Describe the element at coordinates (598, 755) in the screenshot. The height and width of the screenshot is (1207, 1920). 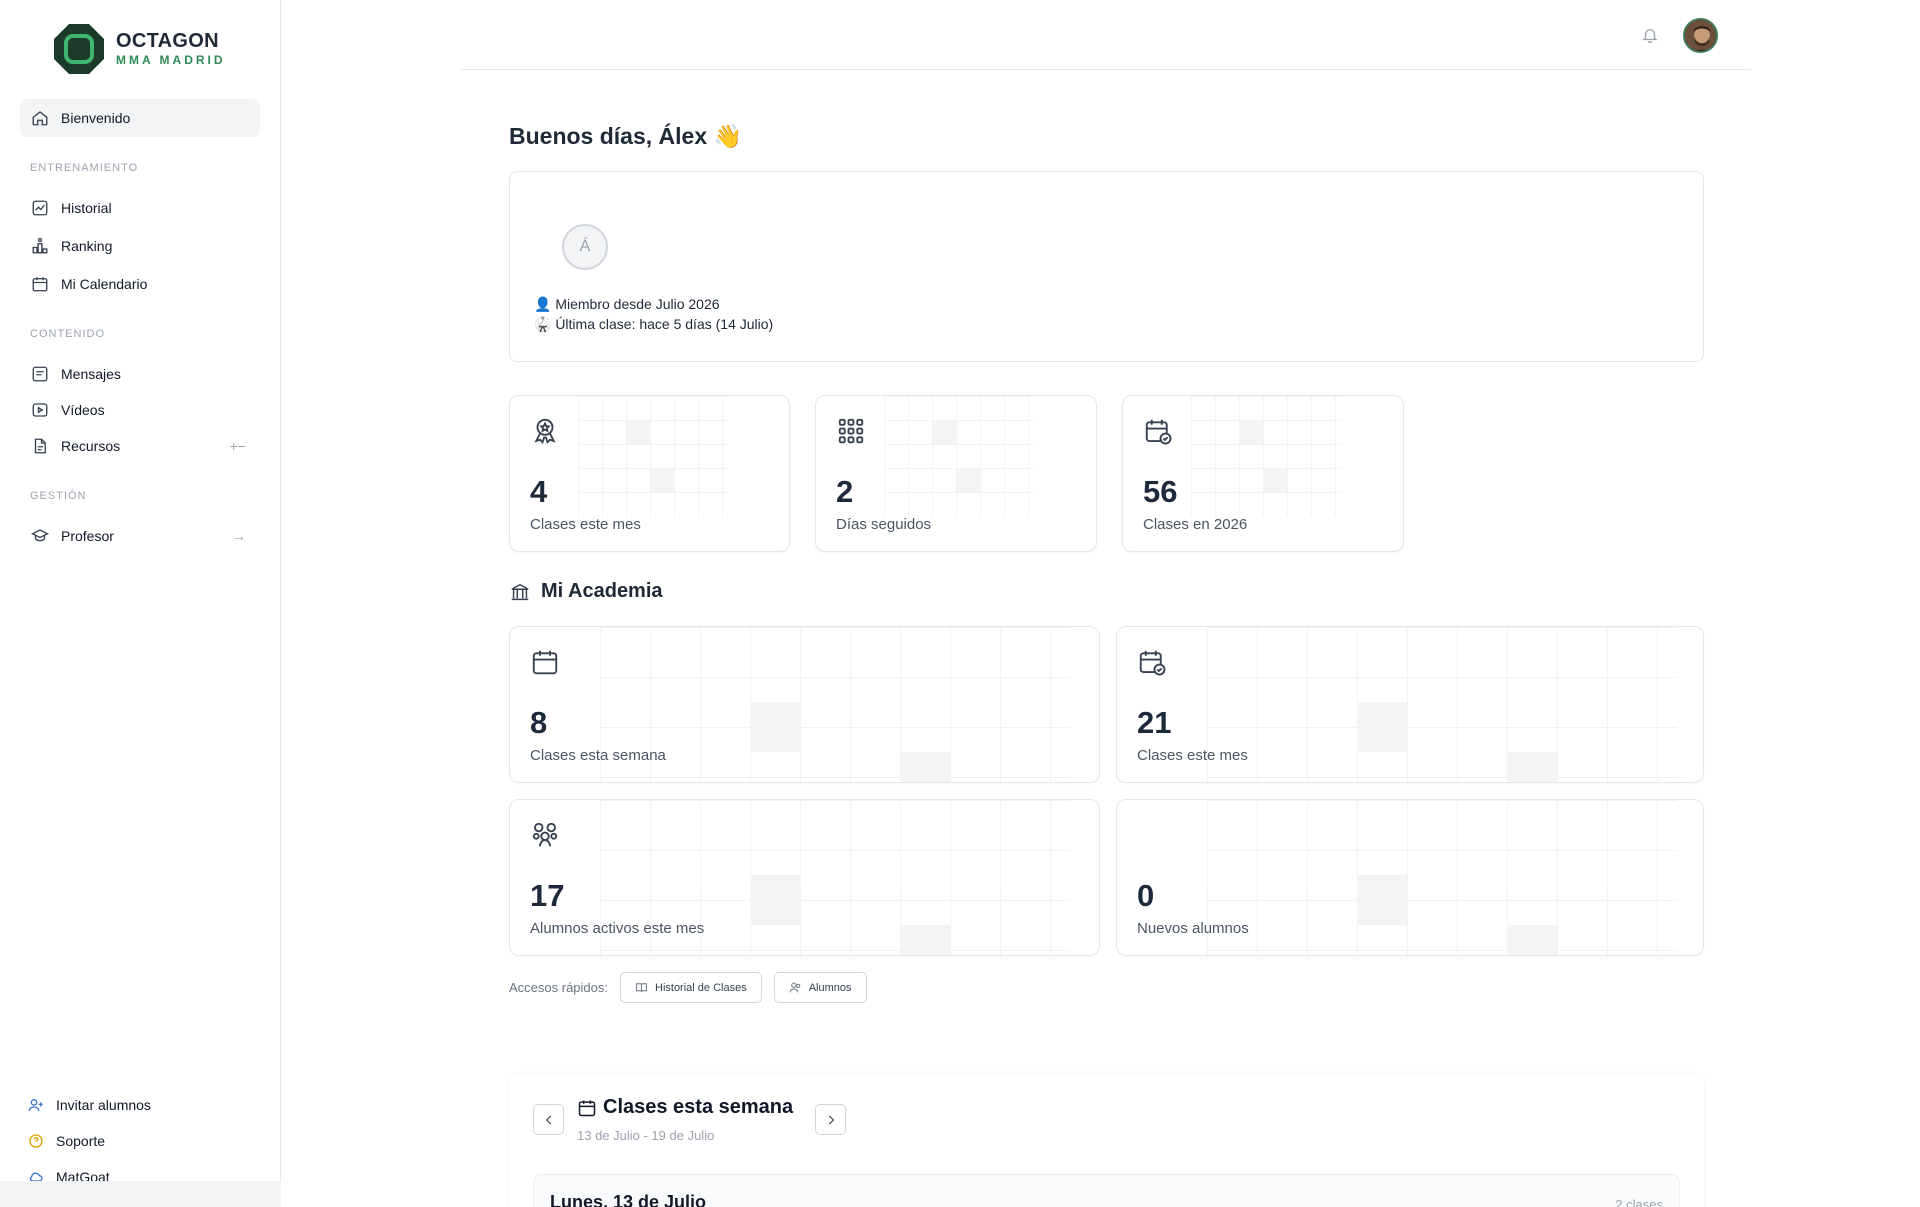
I see `stat-label: Clases esta semana` at that location.